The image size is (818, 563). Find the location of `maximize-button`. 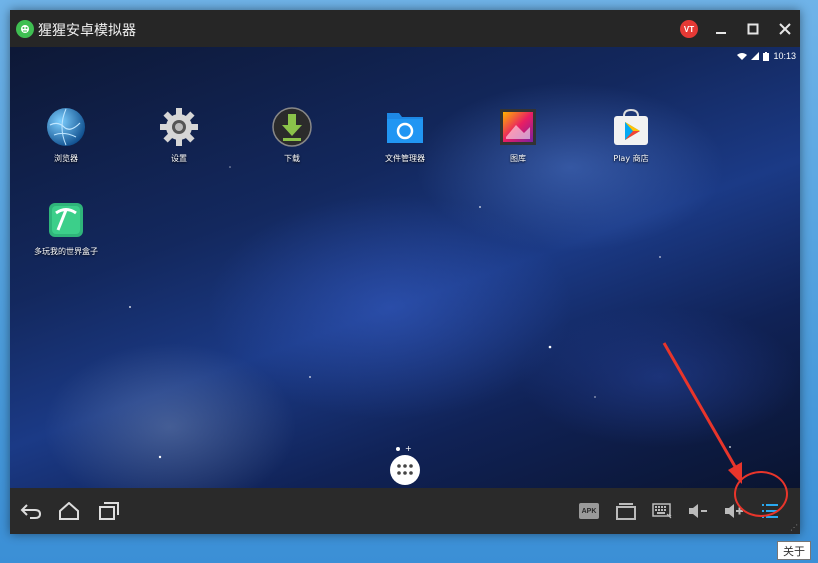

maximize-button is located at coordinates (753, 29).